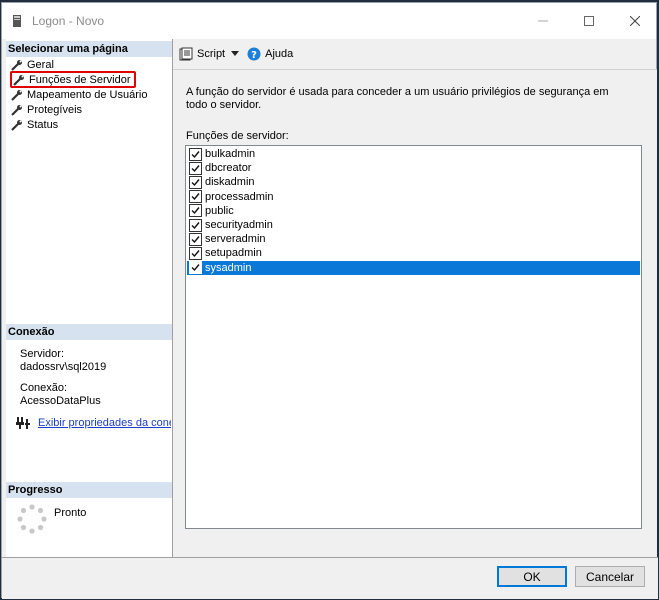 The height and width of the screenshot is (600, 659). Describe the element at coordinates (228, 168) in the screenshot. I see `role-label: dbcreator` at that location.